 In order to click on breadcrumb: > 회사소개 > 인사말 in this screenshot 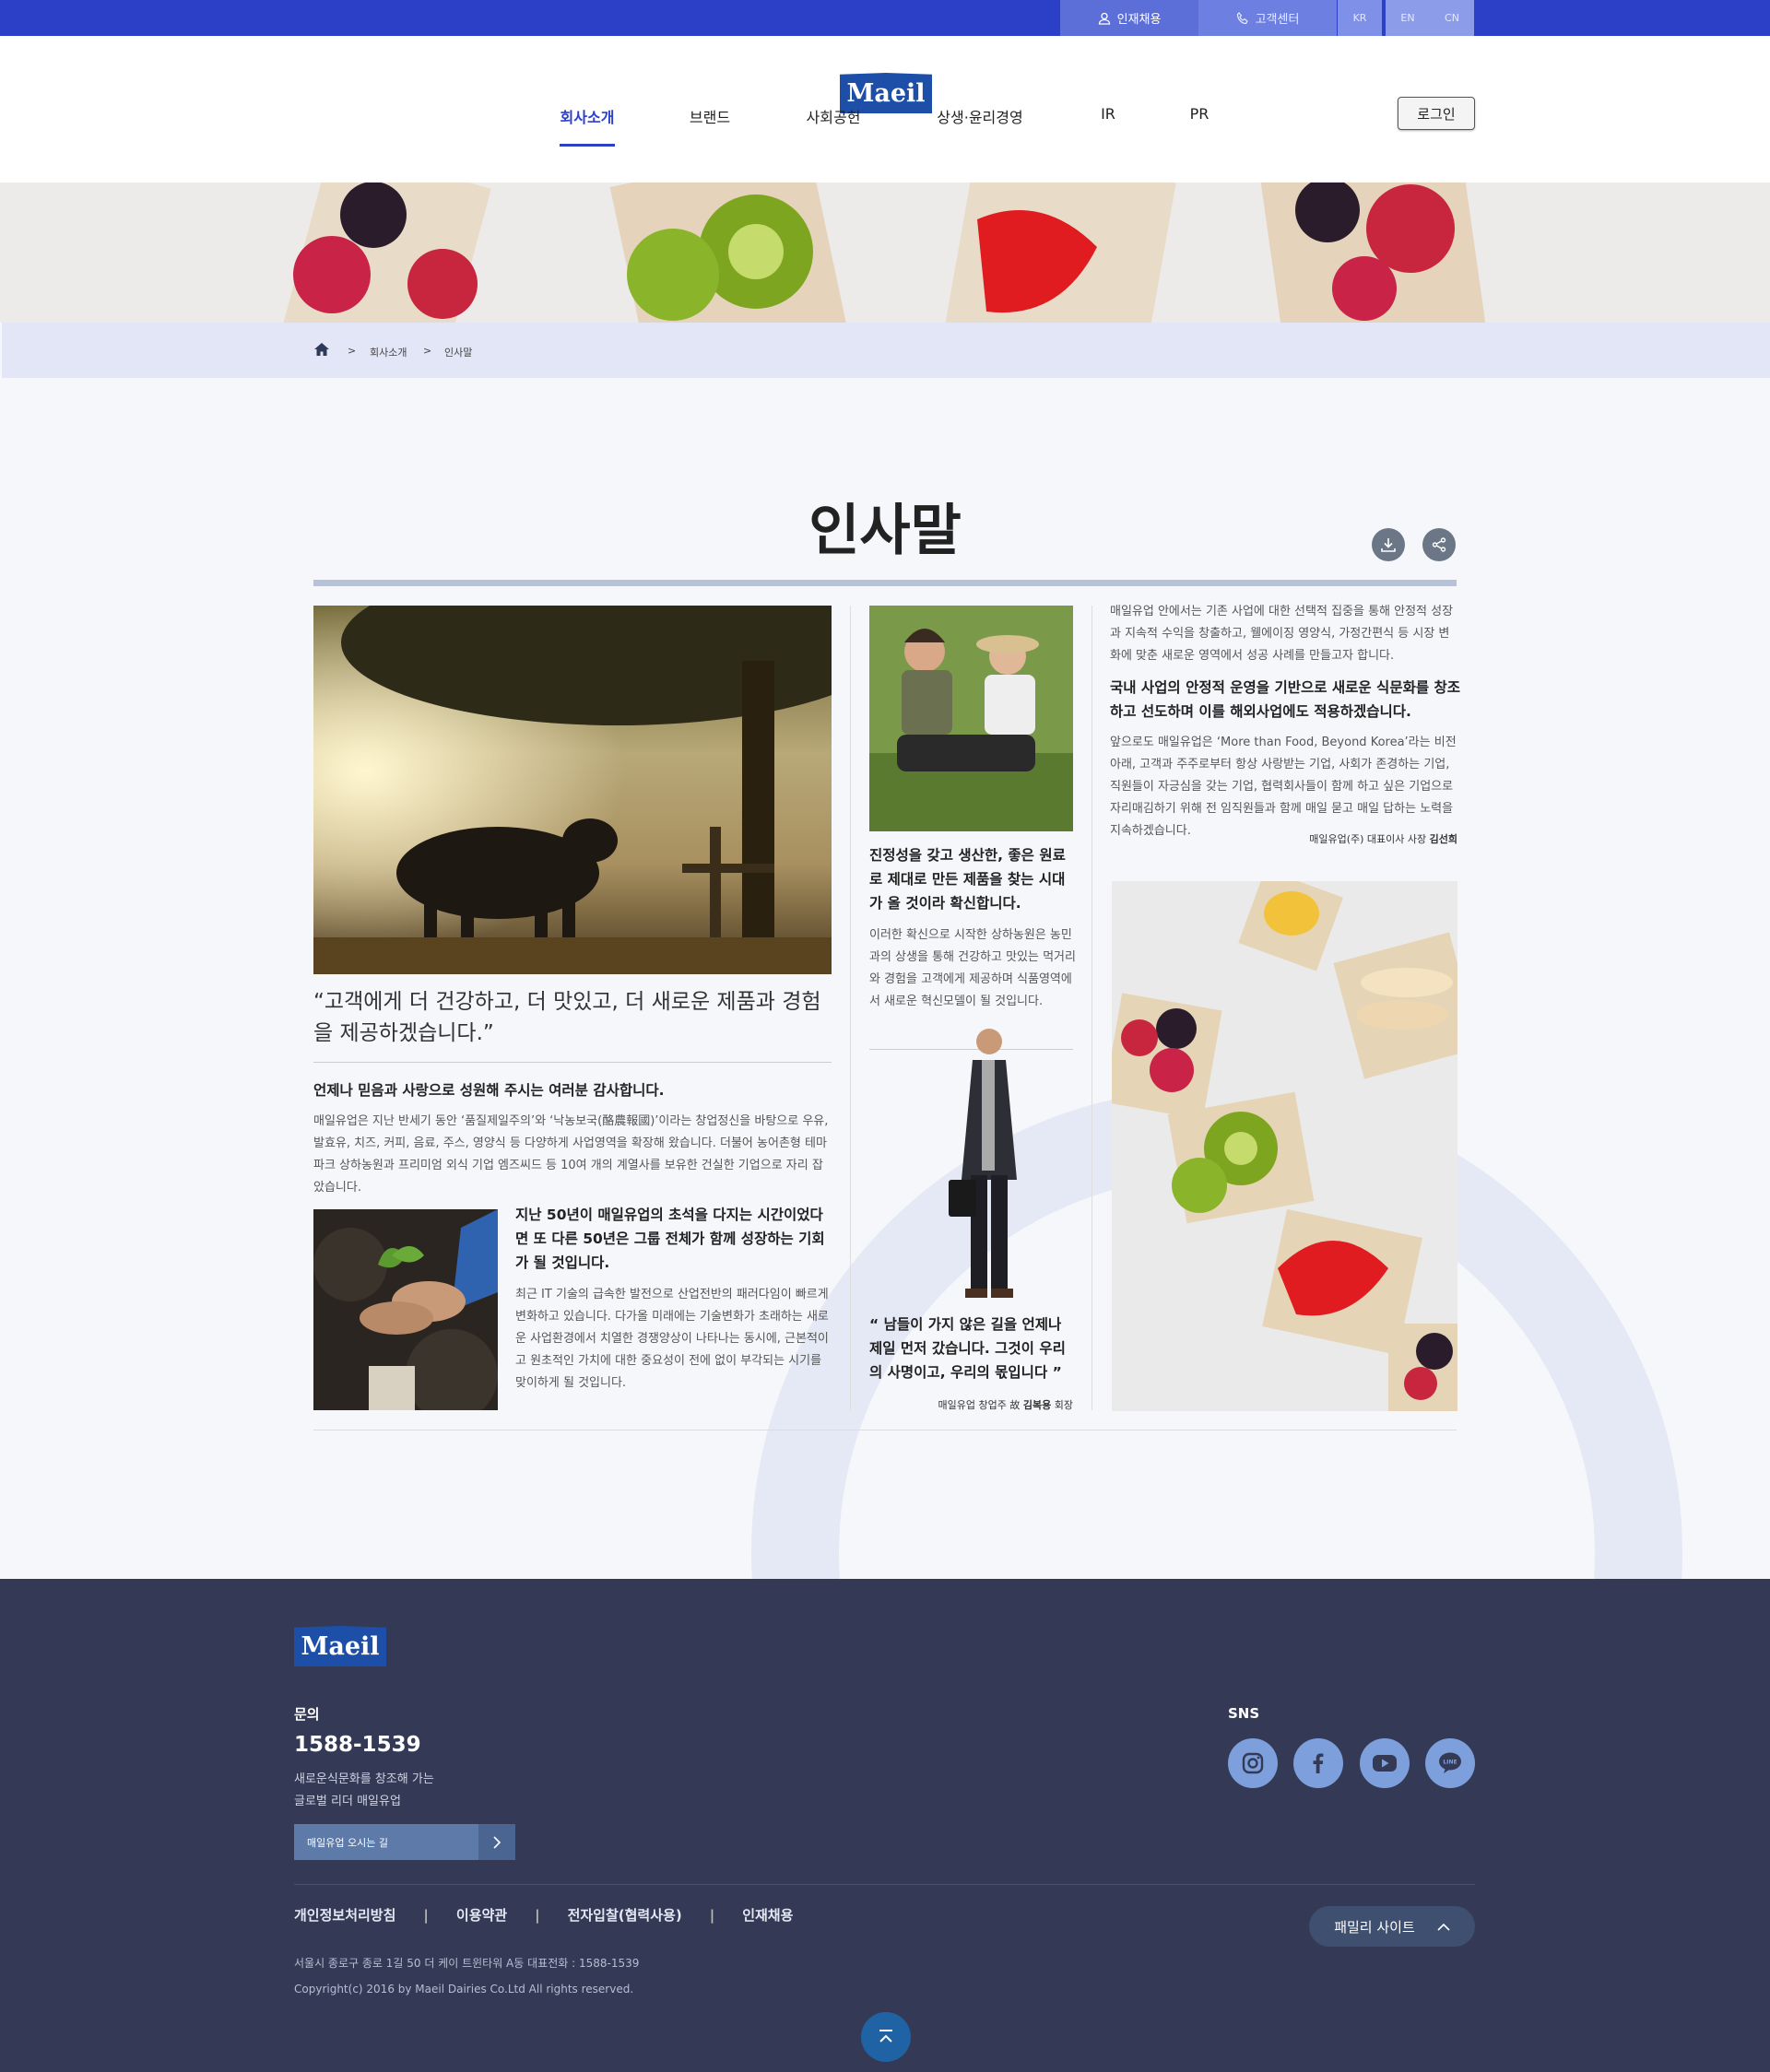, I will do `click(886, 350)`.